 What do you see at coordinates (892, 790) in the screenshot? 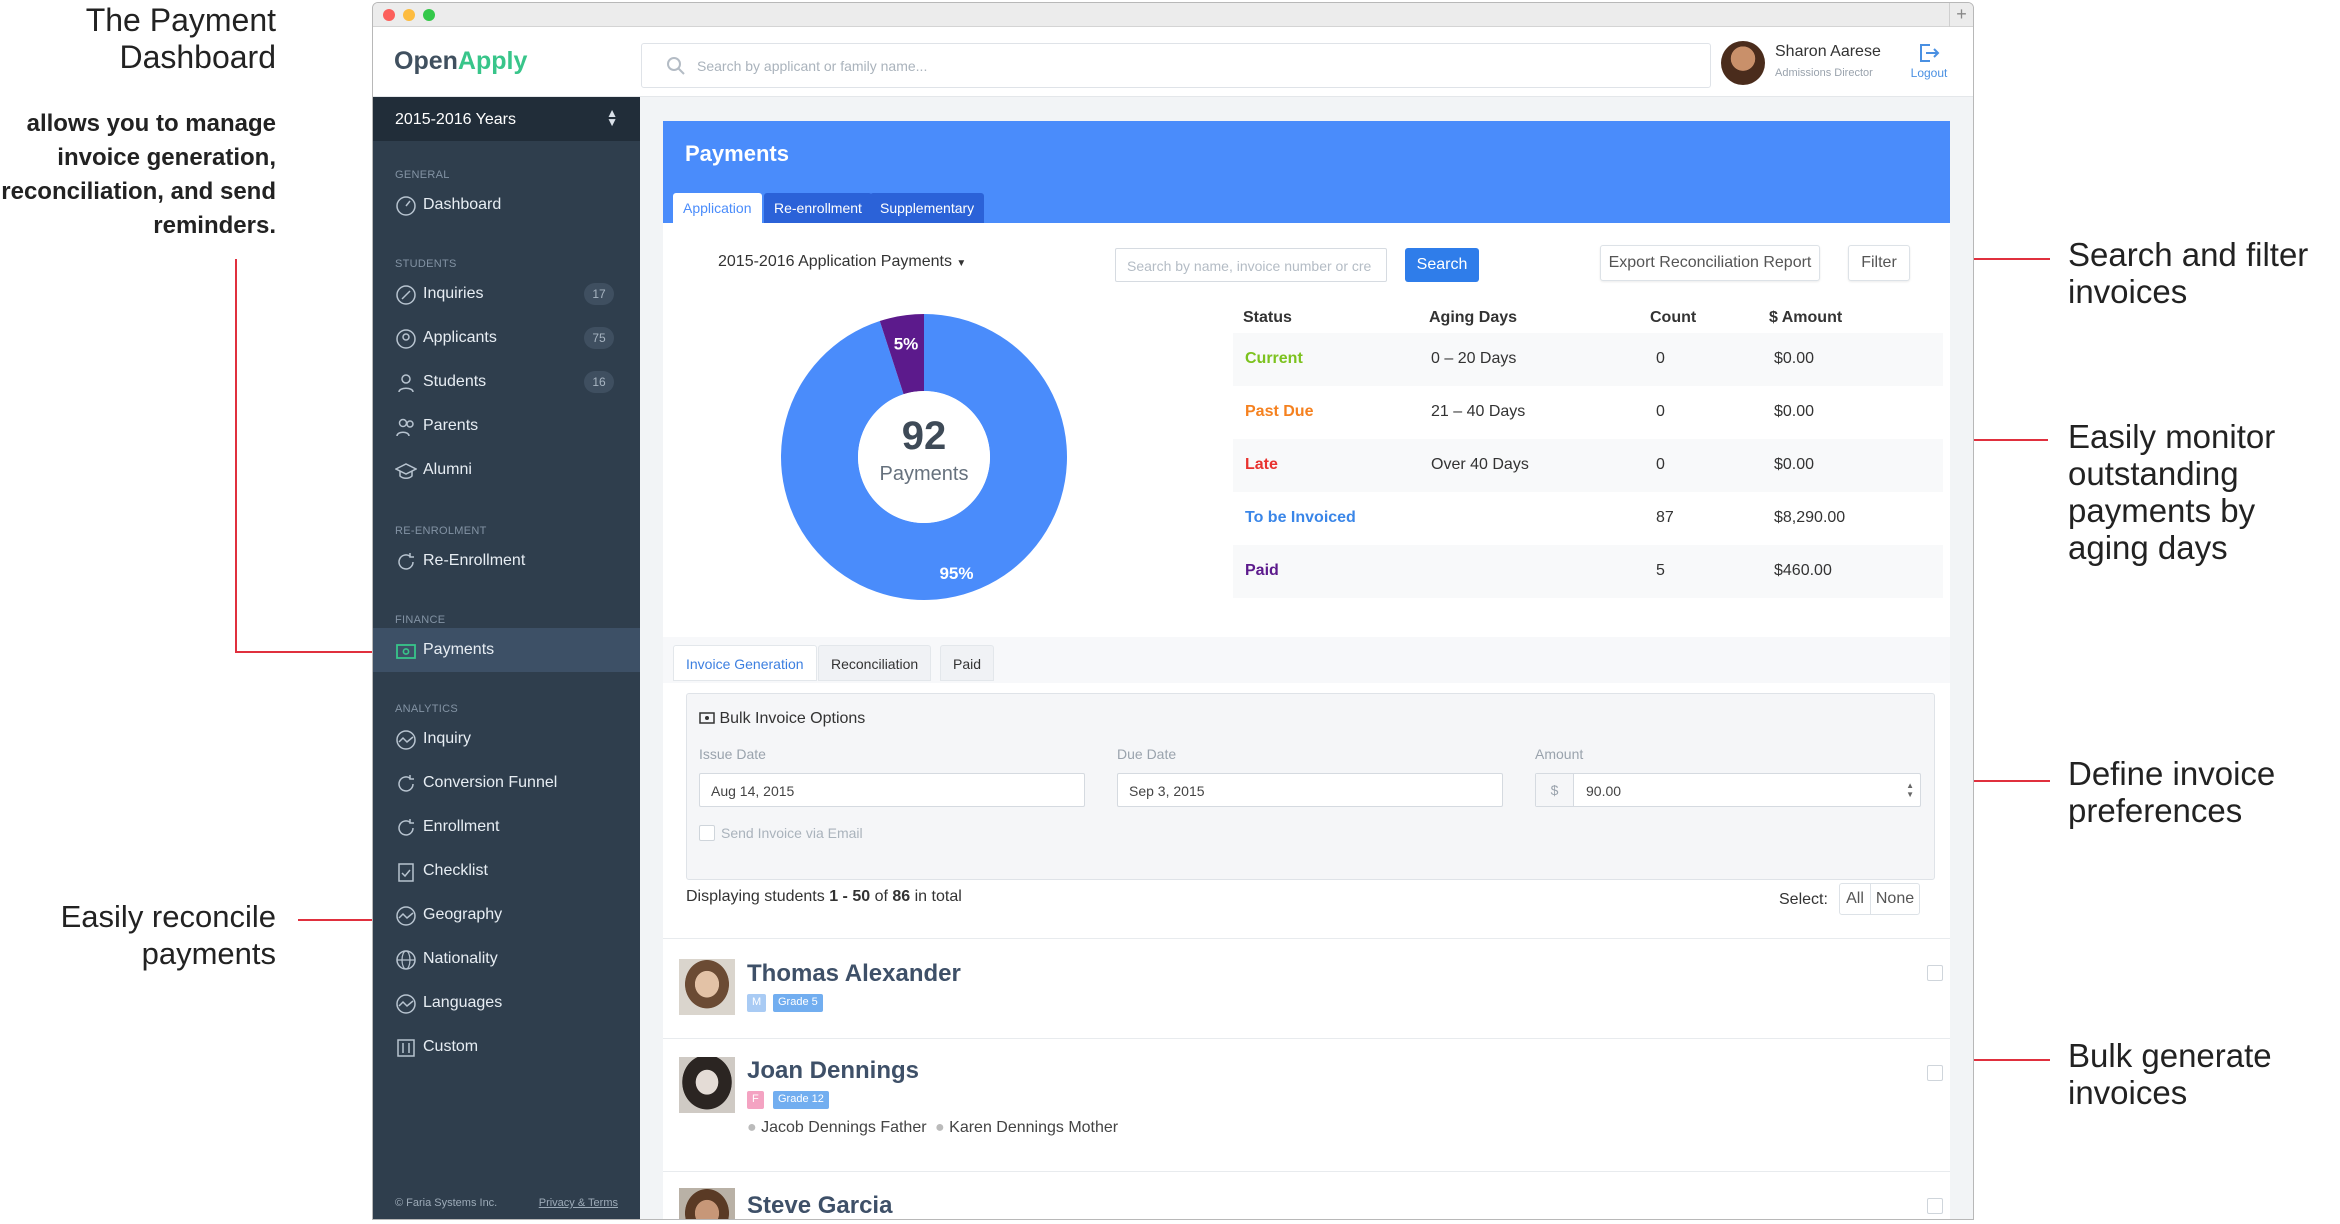
I see `issue-date-field: Aug 14, 2015` at bounding box center [892, 790].